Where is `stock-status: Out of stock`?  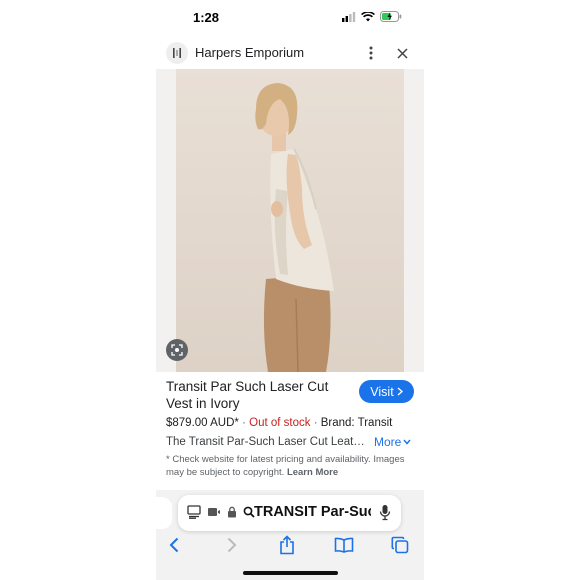
stock-status: Out of stock is located at coordinates (280, 423).